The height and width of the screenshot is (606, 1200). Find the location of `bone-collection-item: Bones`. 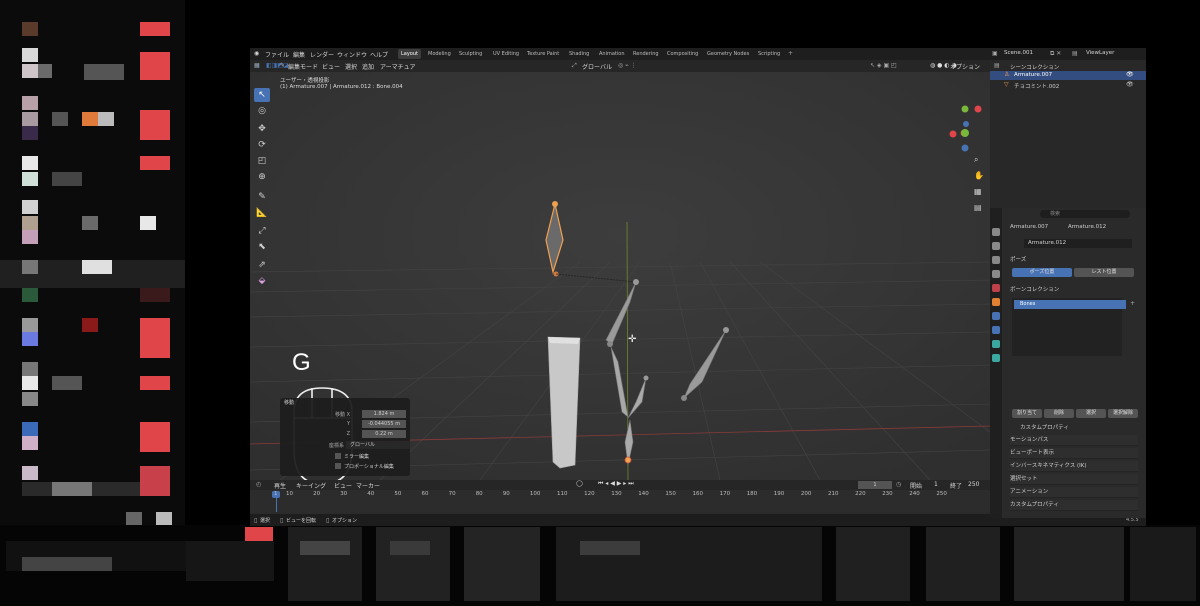

bone-collection-item: Bones is located at coordinates (1070, 304).